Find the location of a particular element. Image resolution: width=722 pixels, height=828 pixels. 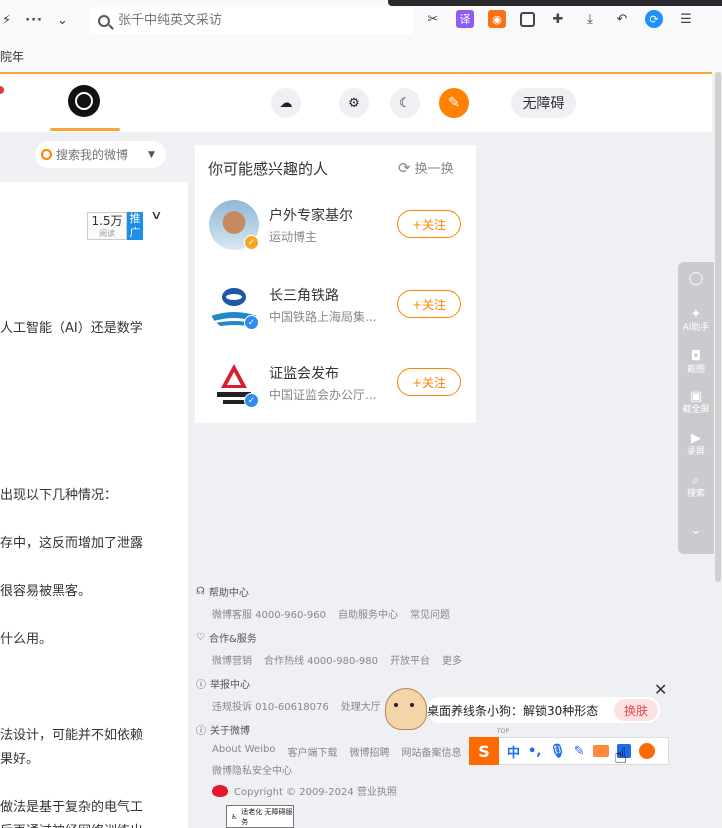

page-scrollbar is located at coordinates (718, 450).